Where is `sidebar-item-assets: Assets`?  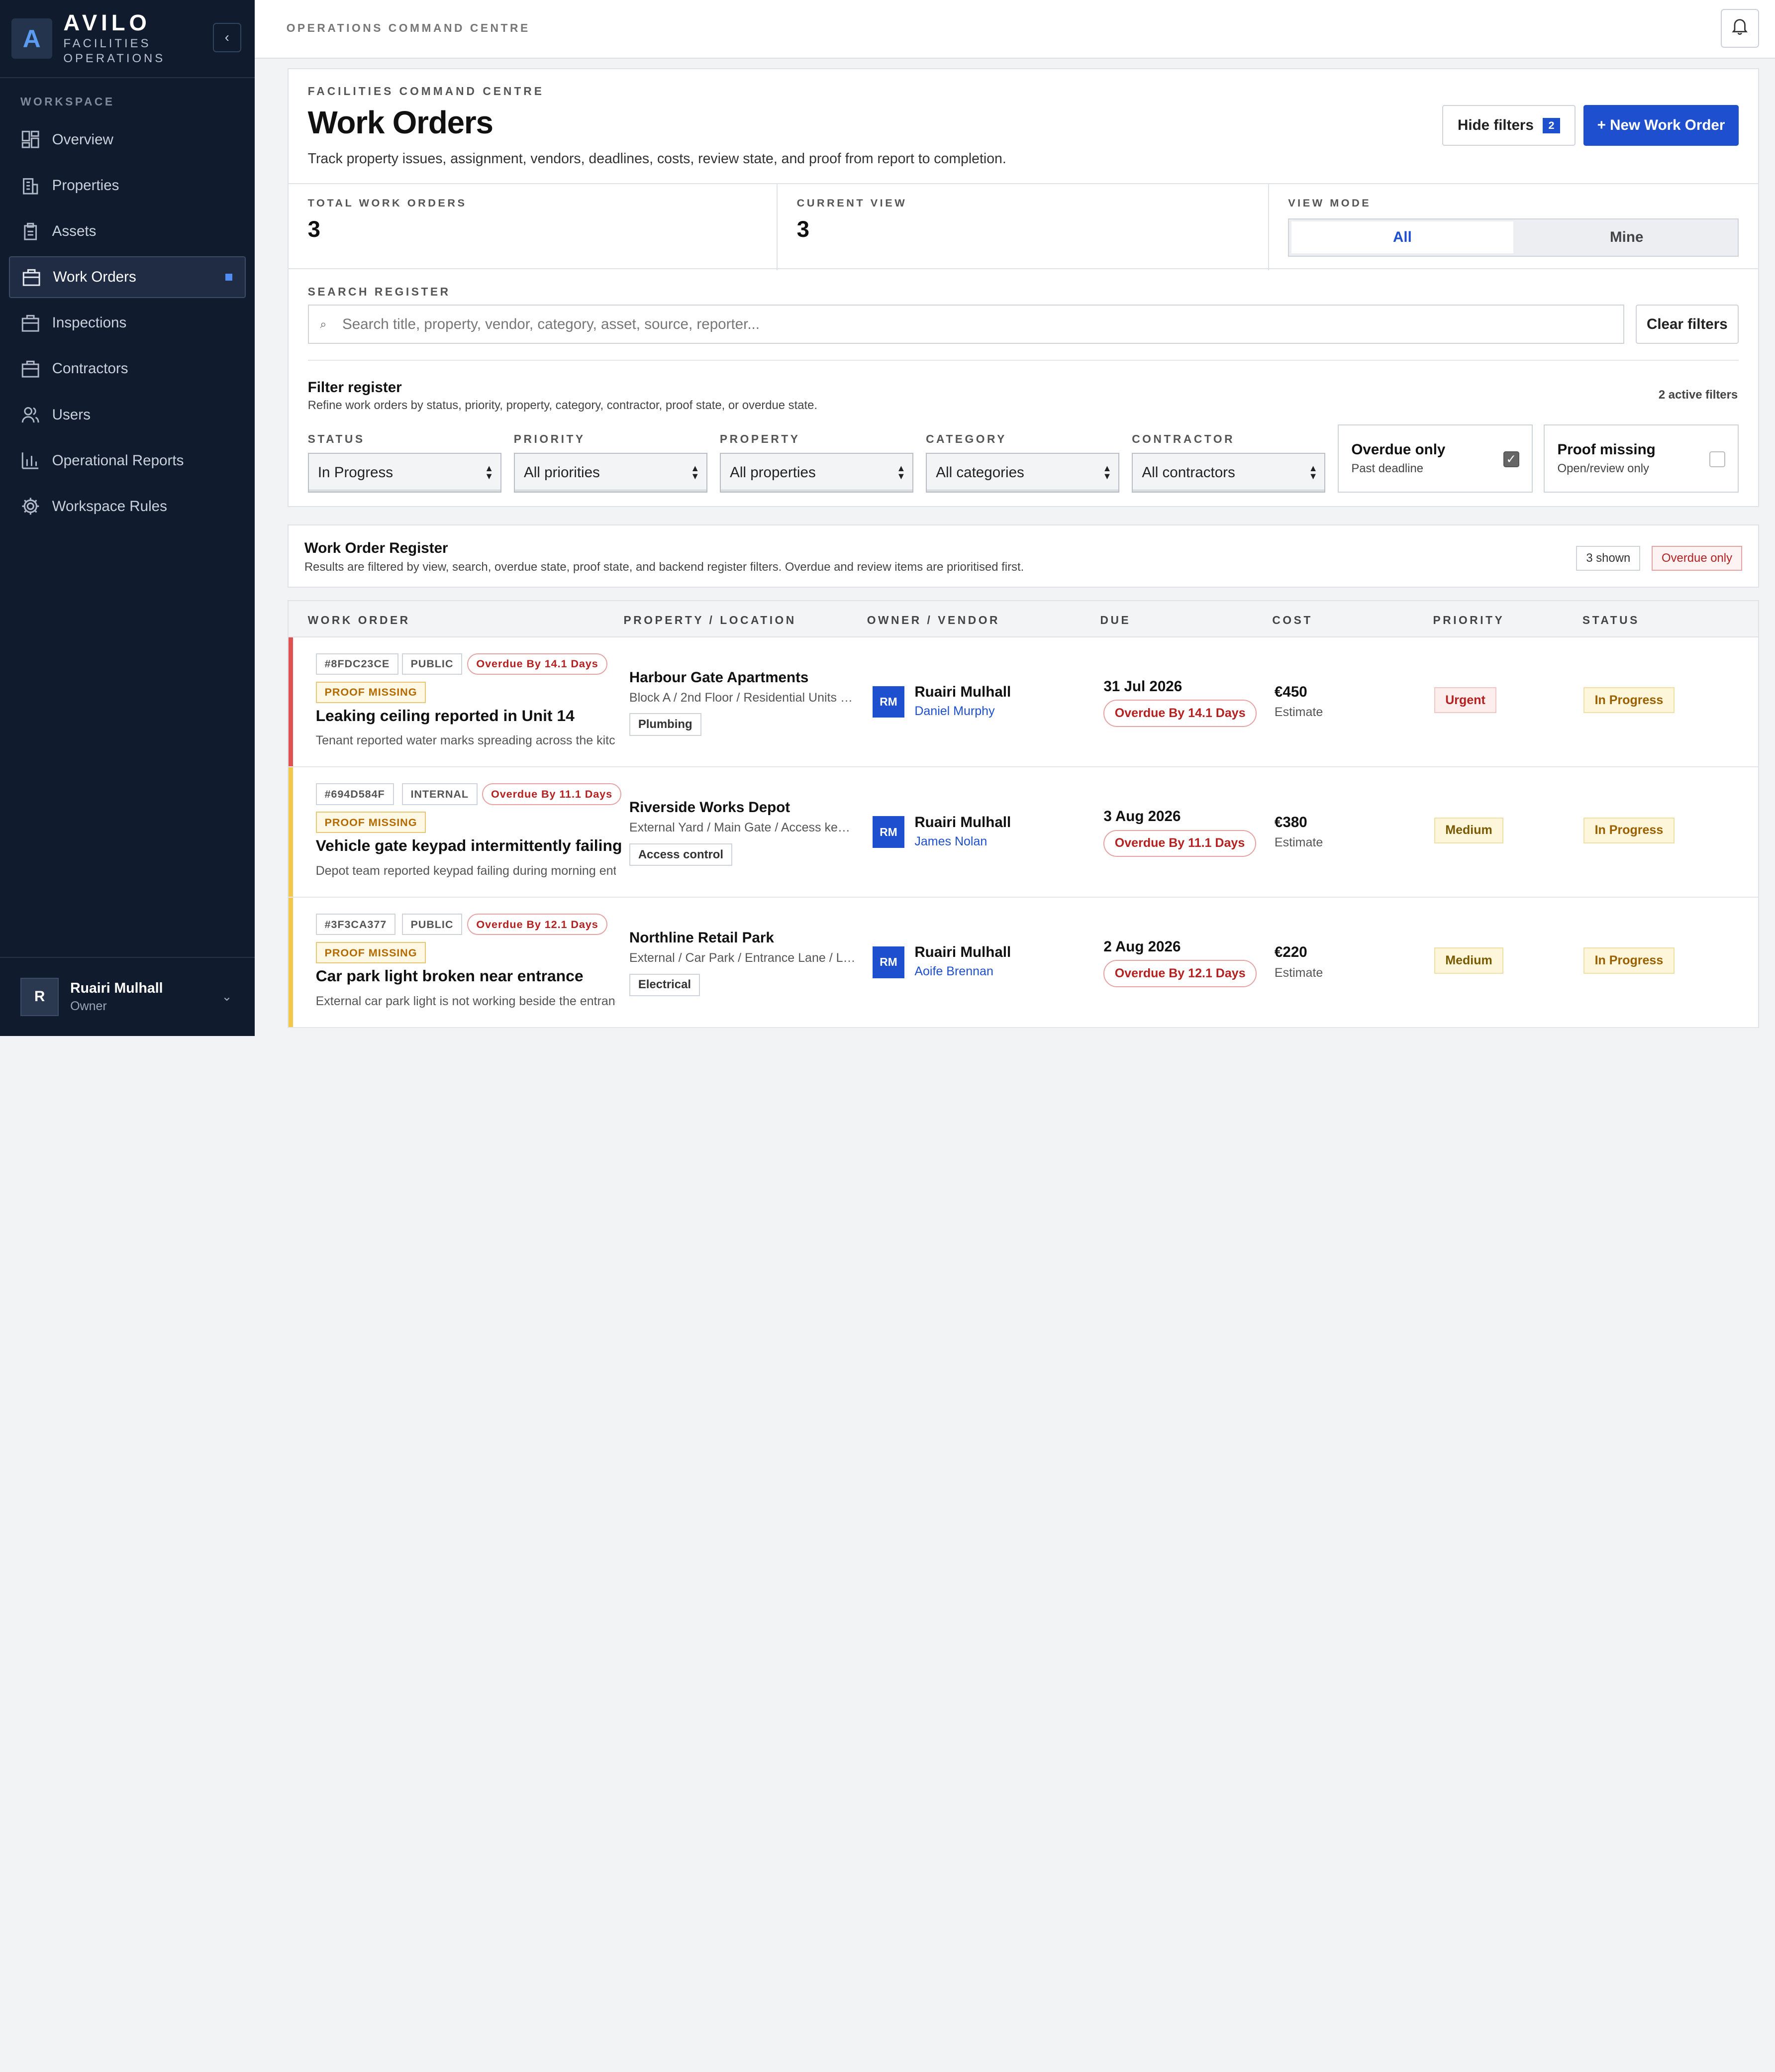
sidebar-item-assets: Assets is located at coordinates (127, 231).